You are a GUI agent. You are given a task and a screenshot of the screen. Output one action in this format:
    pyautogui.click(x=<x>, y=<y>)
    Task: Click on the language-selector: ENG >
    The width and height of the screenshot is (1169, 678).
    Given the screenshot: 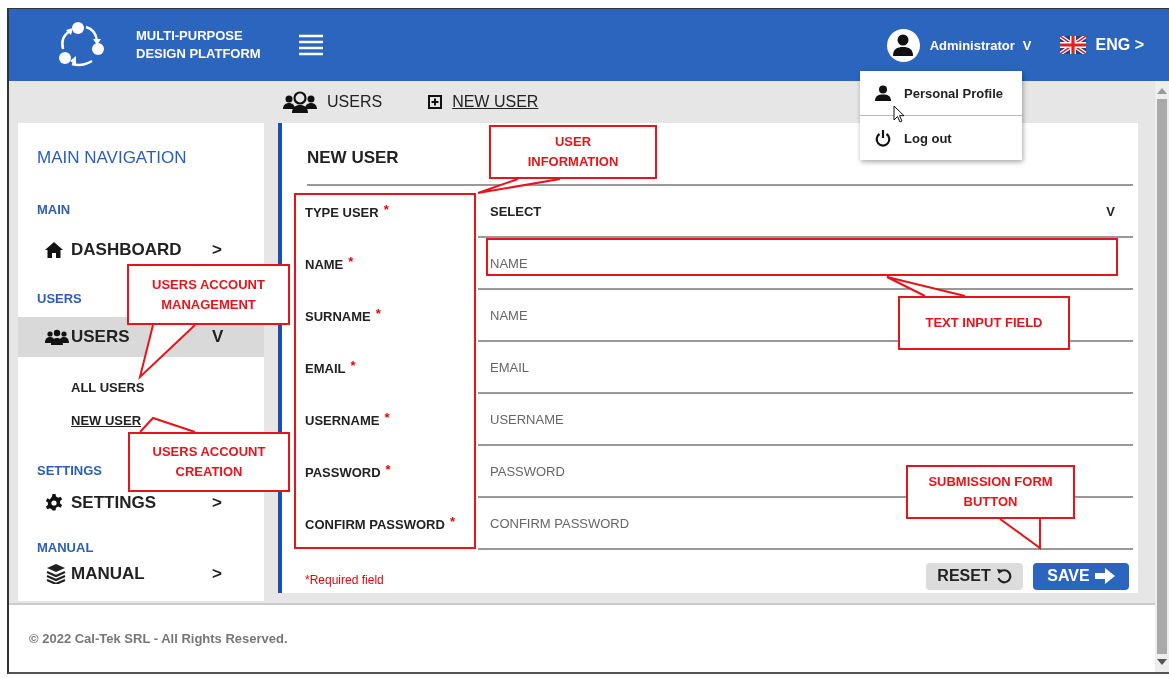 What is the action you would take?
    pyautogui.click(x=1119, y=45)
    